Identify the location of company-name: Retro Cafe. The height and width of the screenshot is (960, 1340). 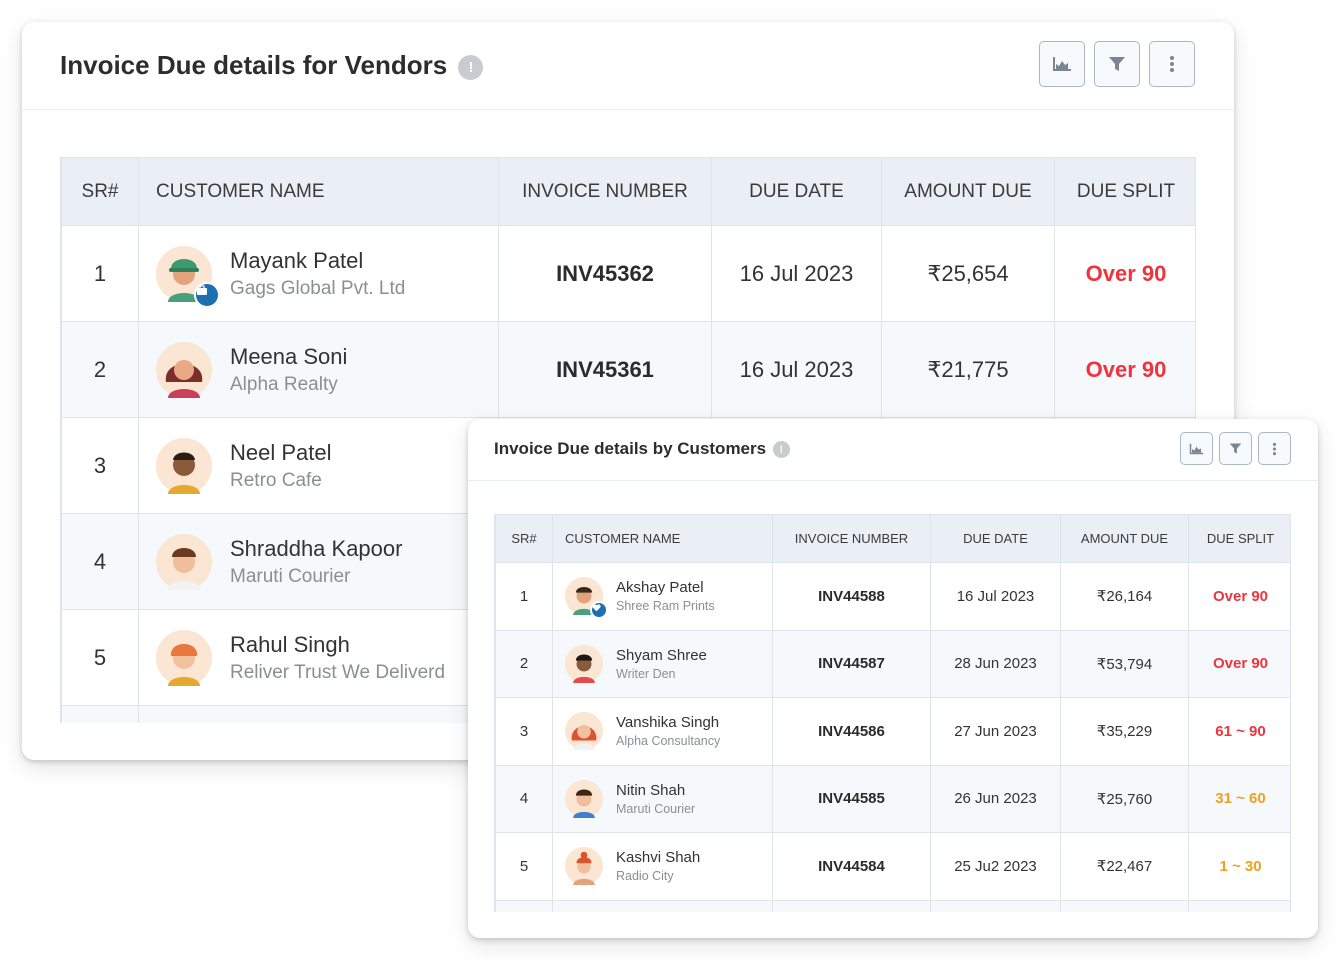
(281, 481).